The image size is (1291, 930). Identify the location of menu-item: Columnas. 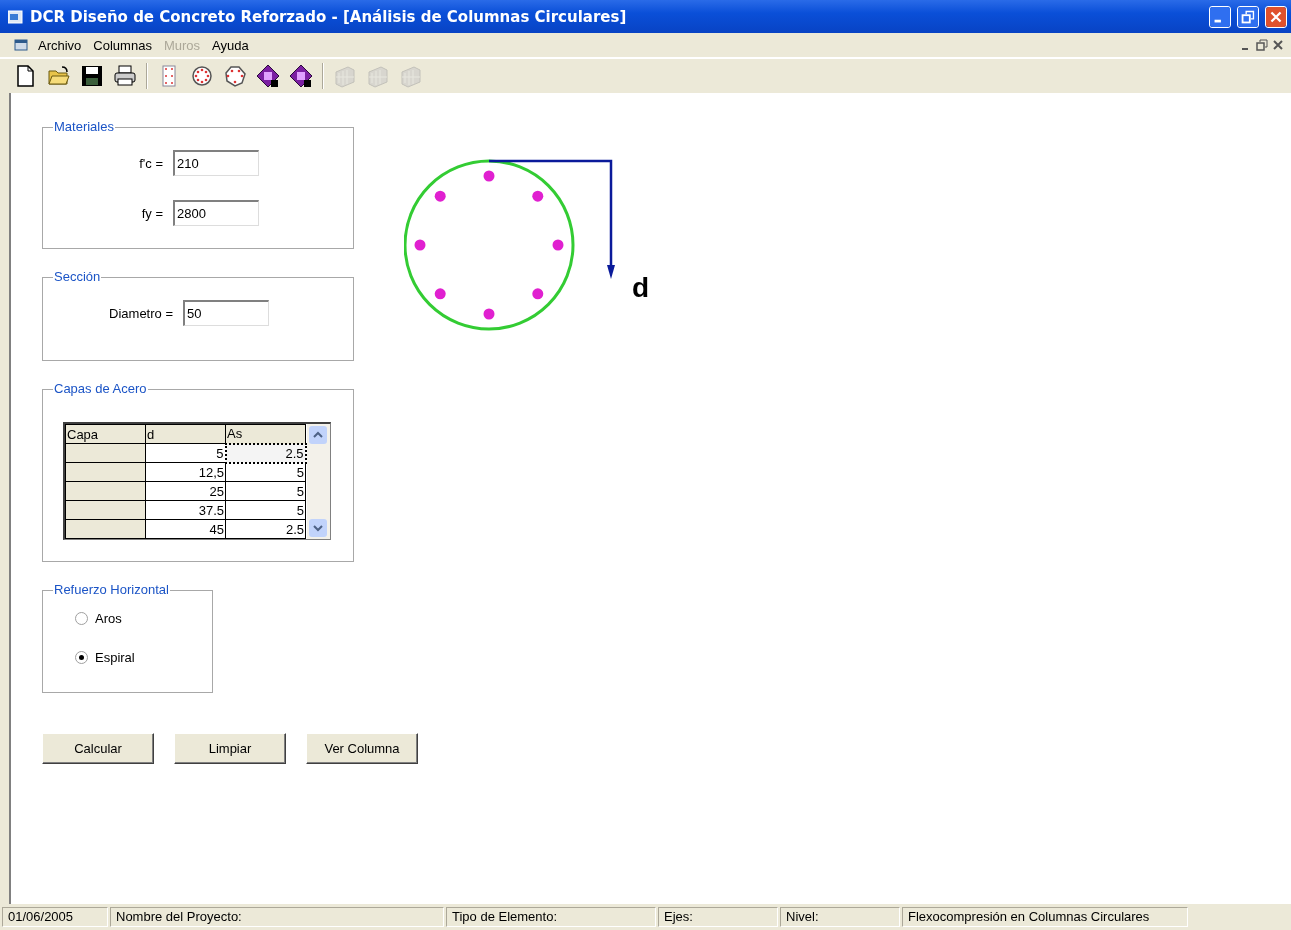
(122, 45).